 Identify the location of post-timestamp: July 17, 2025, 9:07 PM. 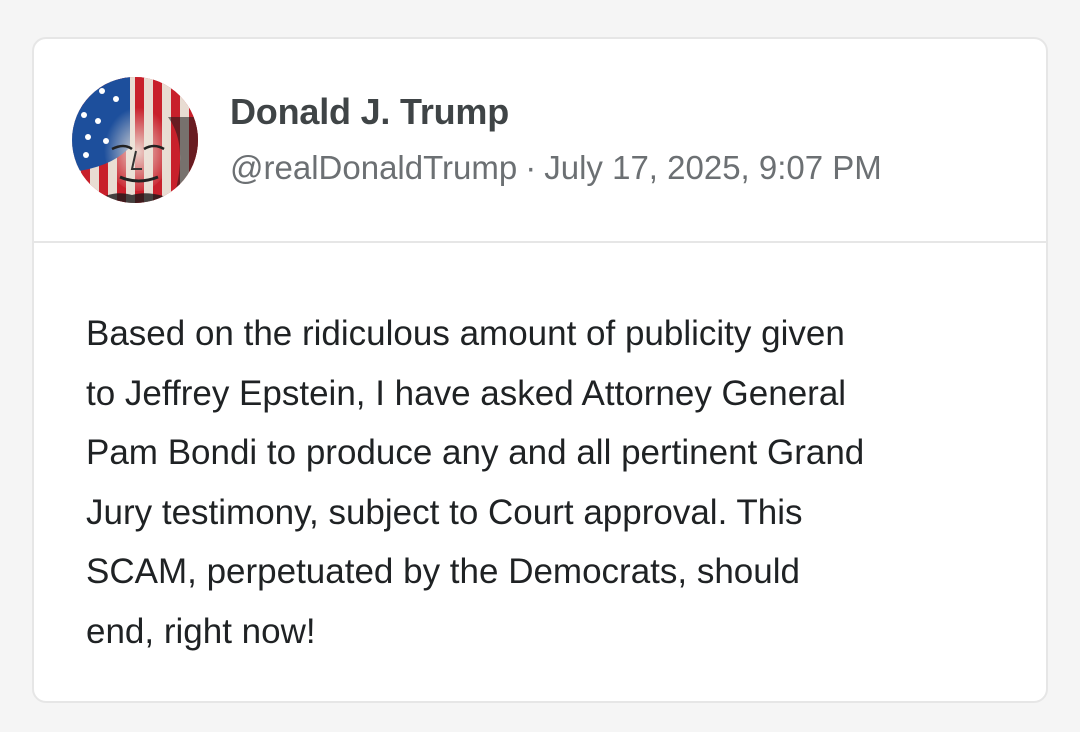
(713, 167).